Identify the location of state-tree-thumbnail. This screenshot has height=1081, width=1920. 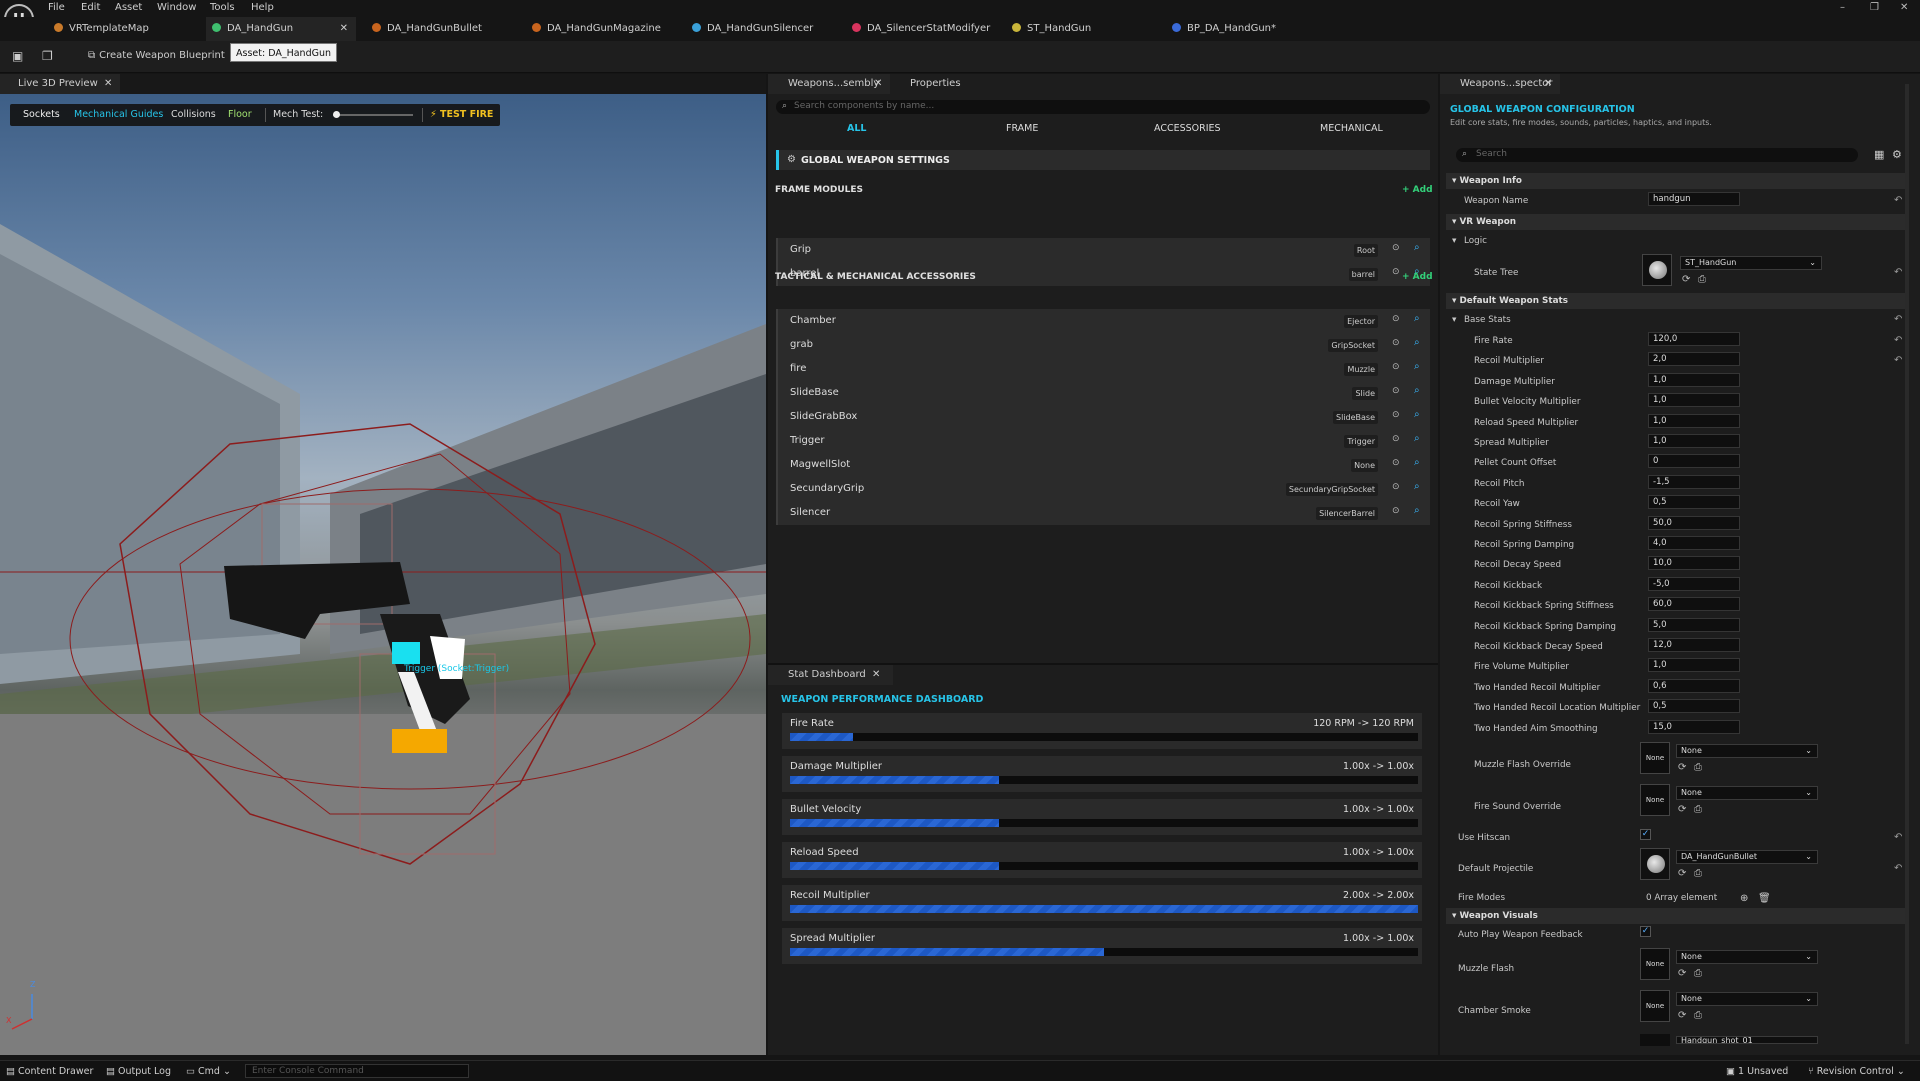
(1657, 270).